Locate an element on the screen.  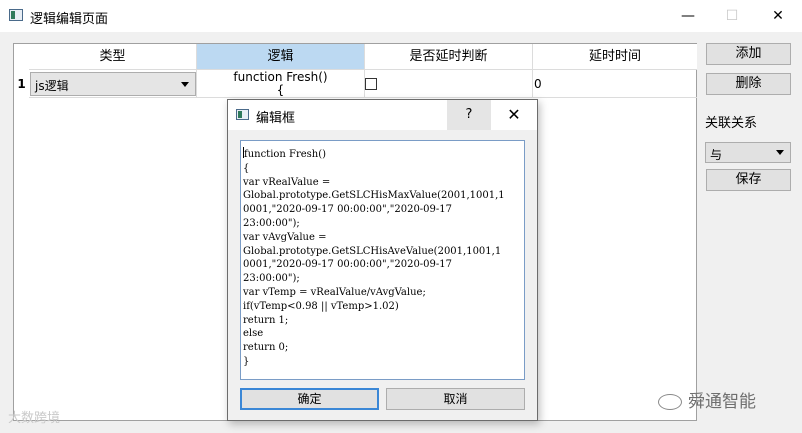
save-button: 保存 is located at coordinates (748, 180).